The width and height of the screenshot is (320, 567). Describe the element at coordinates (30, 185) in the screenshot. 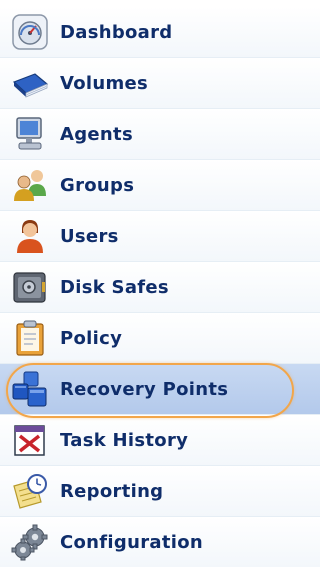

I see `groups-icon` at that location.